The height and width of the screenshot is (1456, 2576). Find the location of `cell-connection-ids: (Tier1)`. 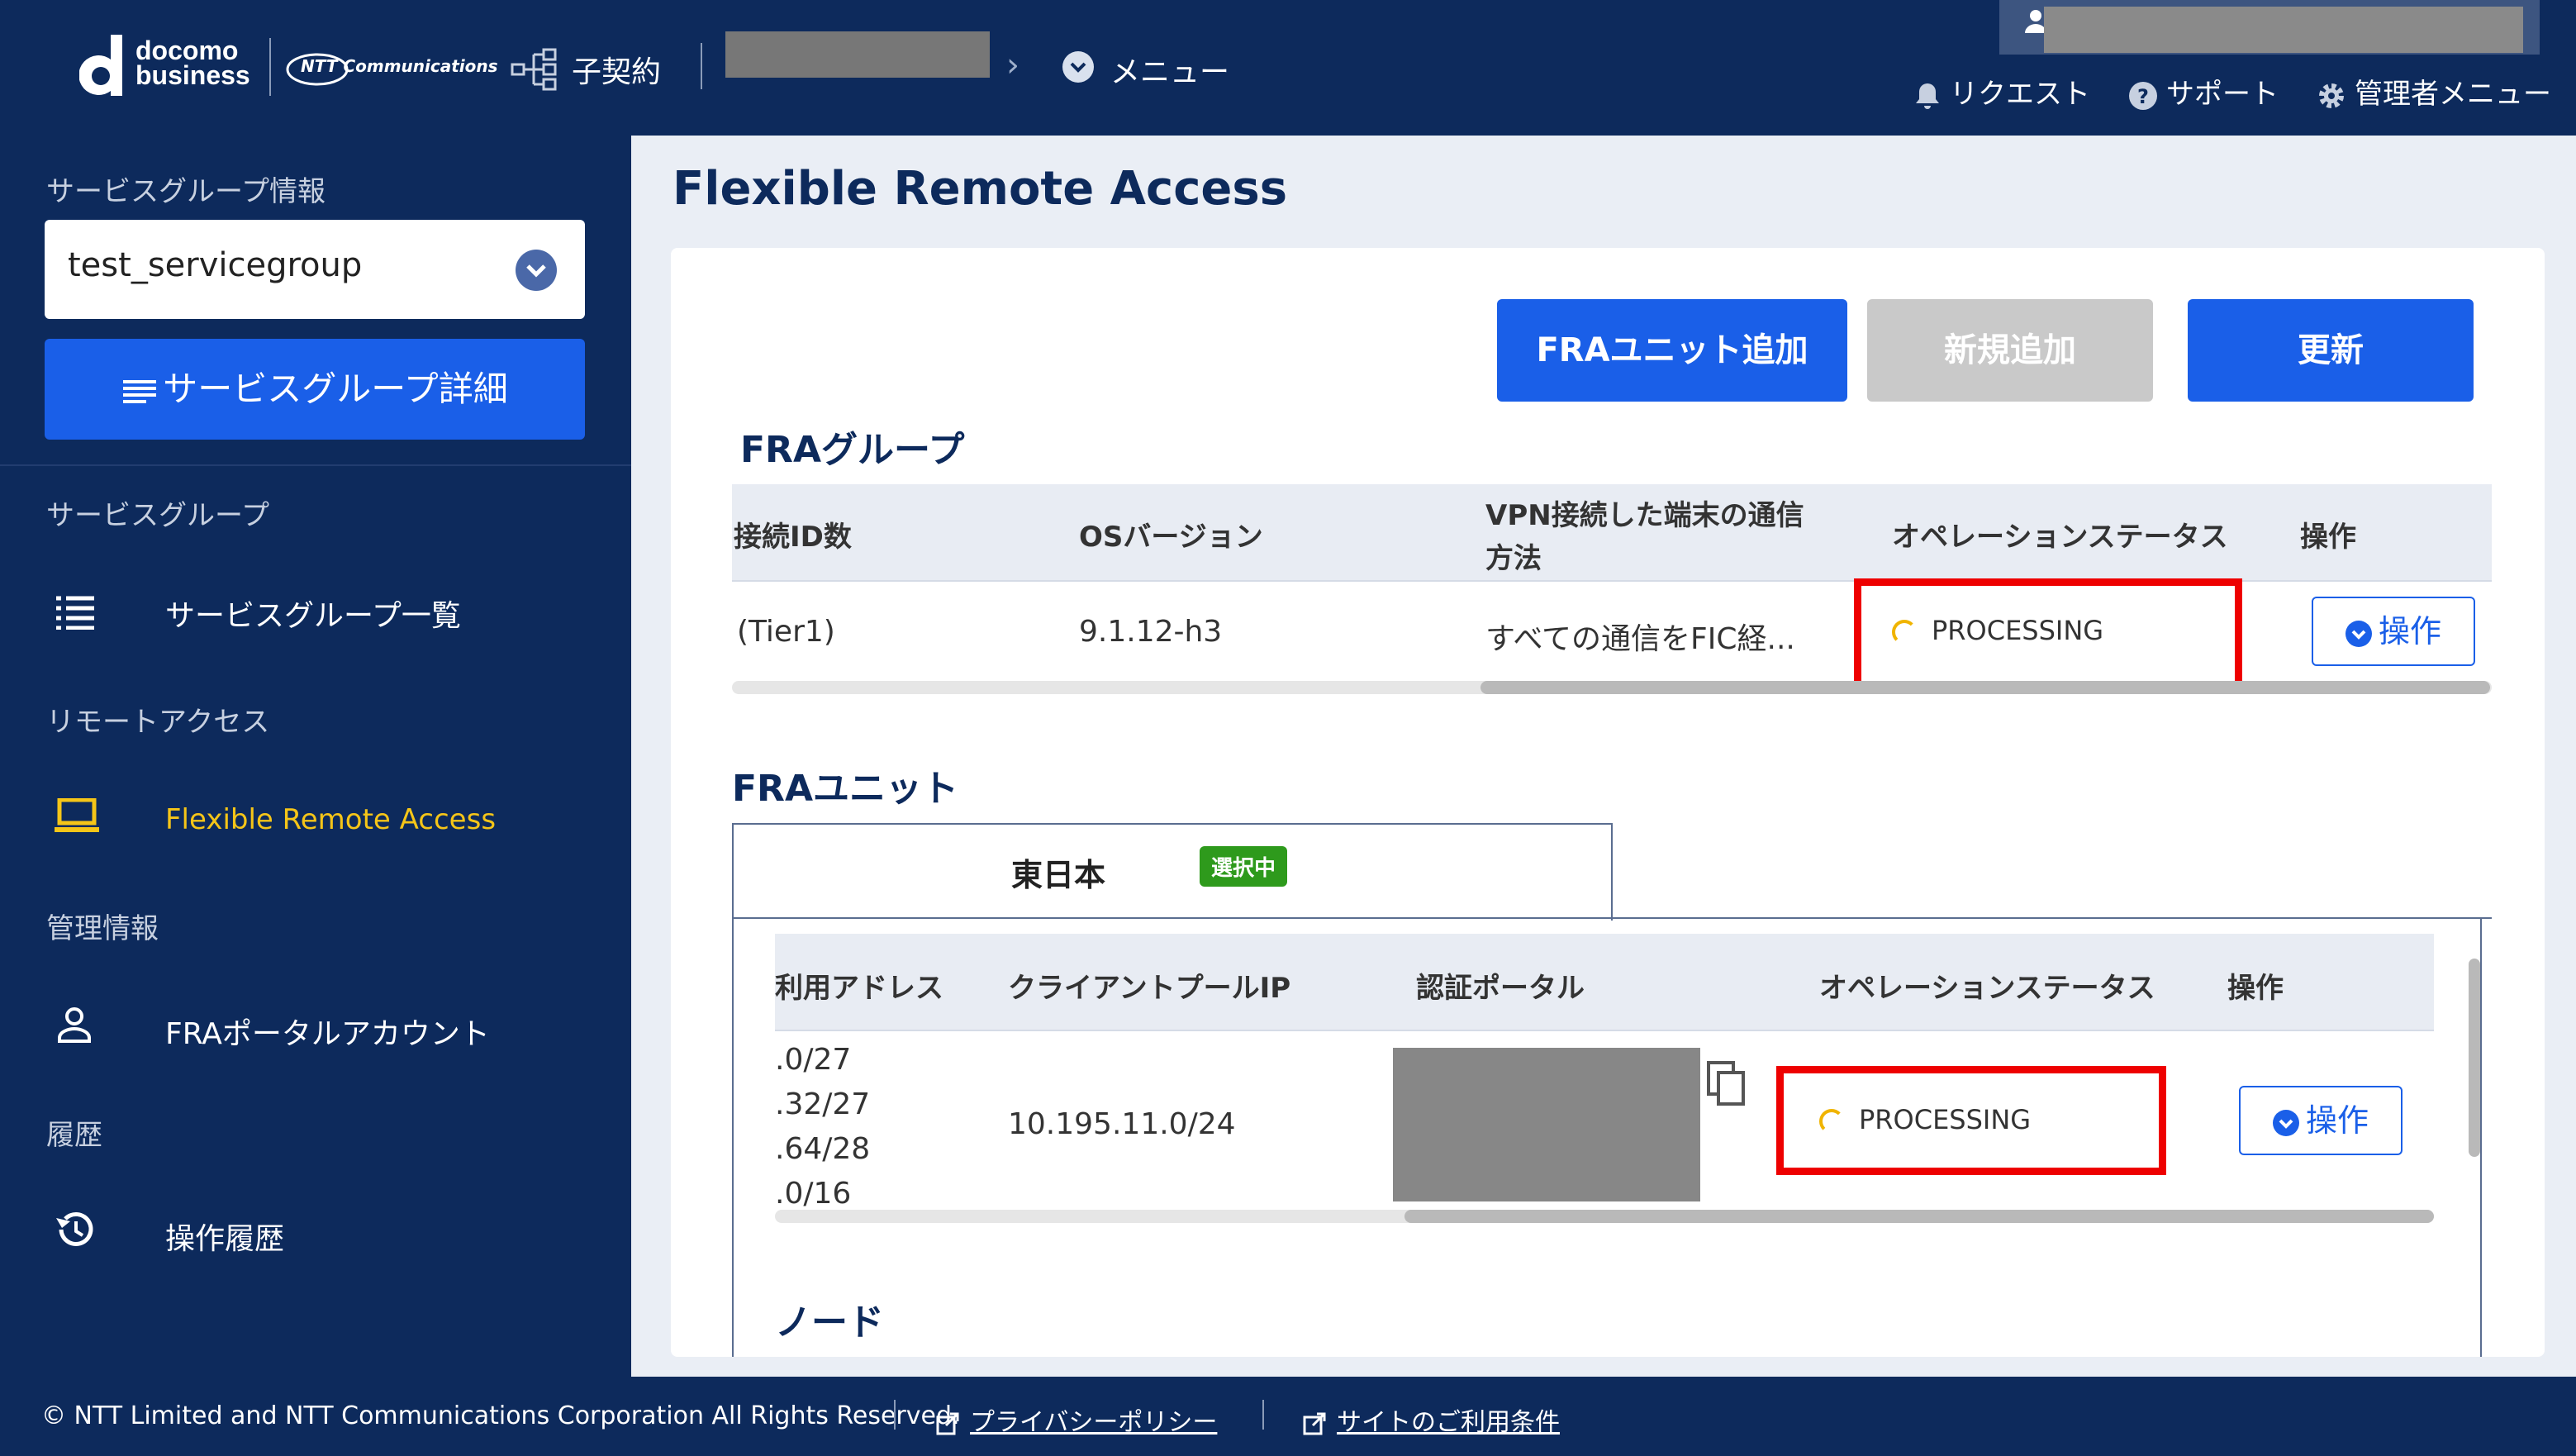

cell-connection-ids: (Tier1) is located at coordinates (786, 632).